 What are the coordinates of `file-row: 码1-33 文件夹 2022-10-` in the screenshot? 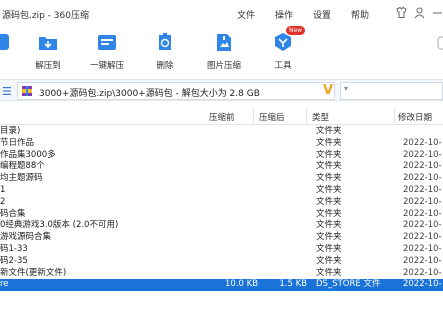 It's located at (221, 250).